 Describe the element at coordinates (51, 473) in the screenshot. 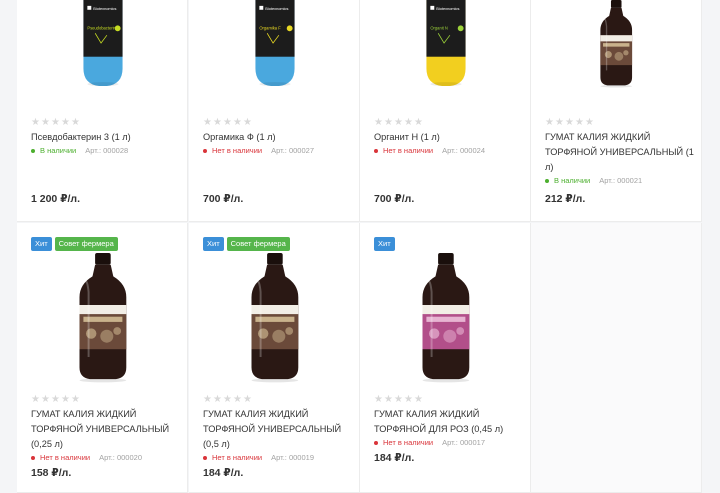

I see `product-price: 158 ₽/л.` at that location.